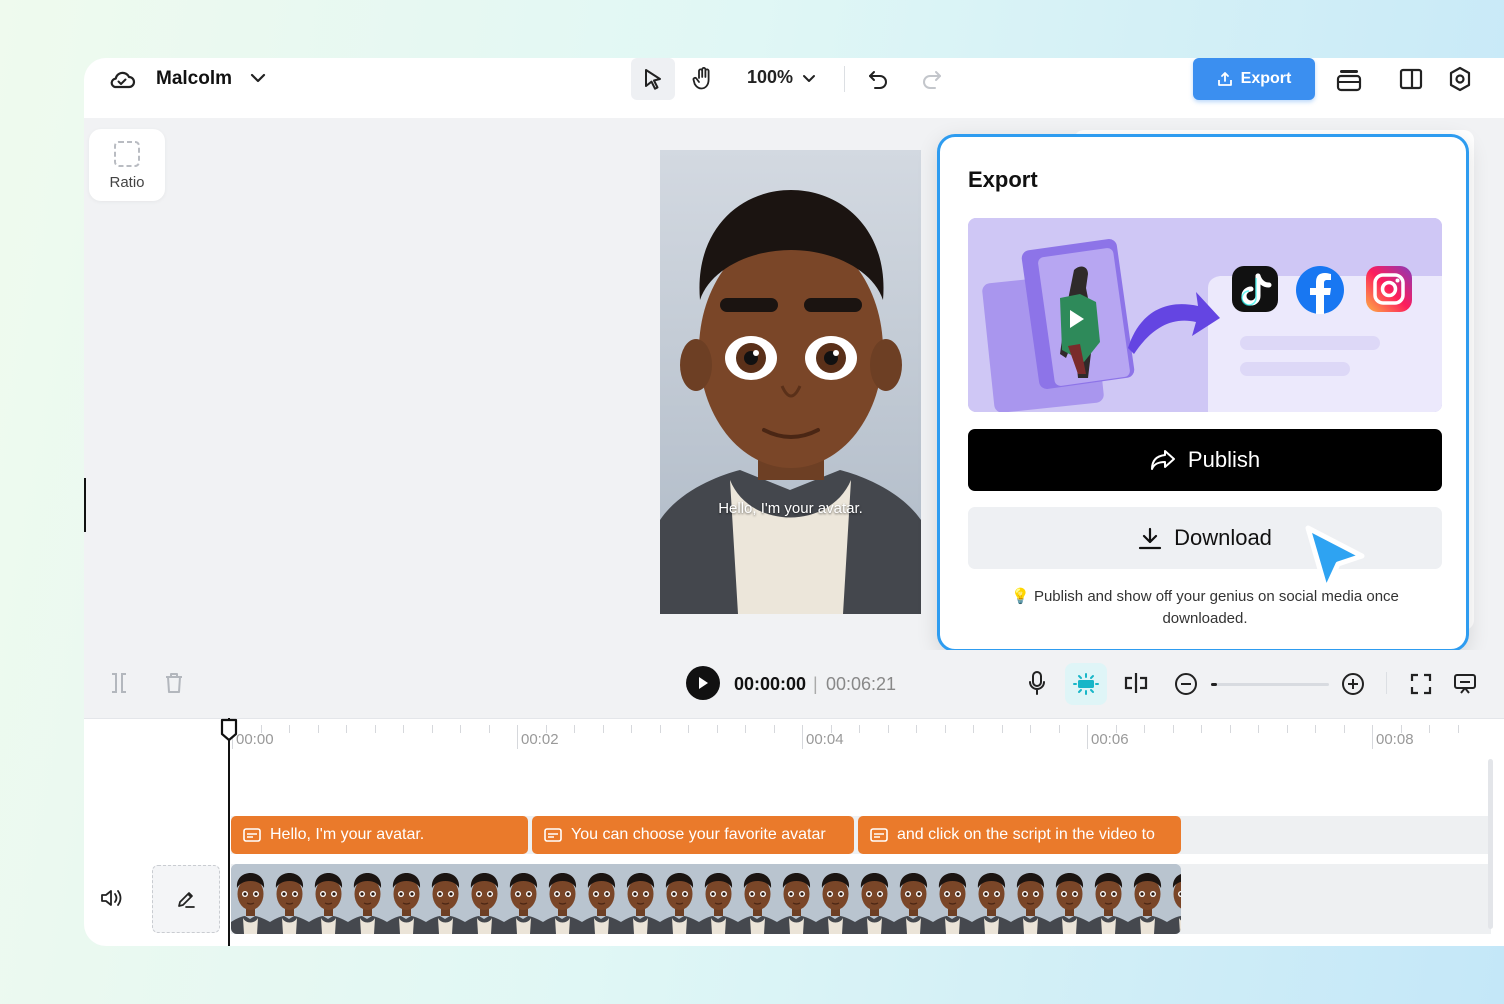 The image size is (1504, 1004). I want to click on download-icon, so click(1150, 538).